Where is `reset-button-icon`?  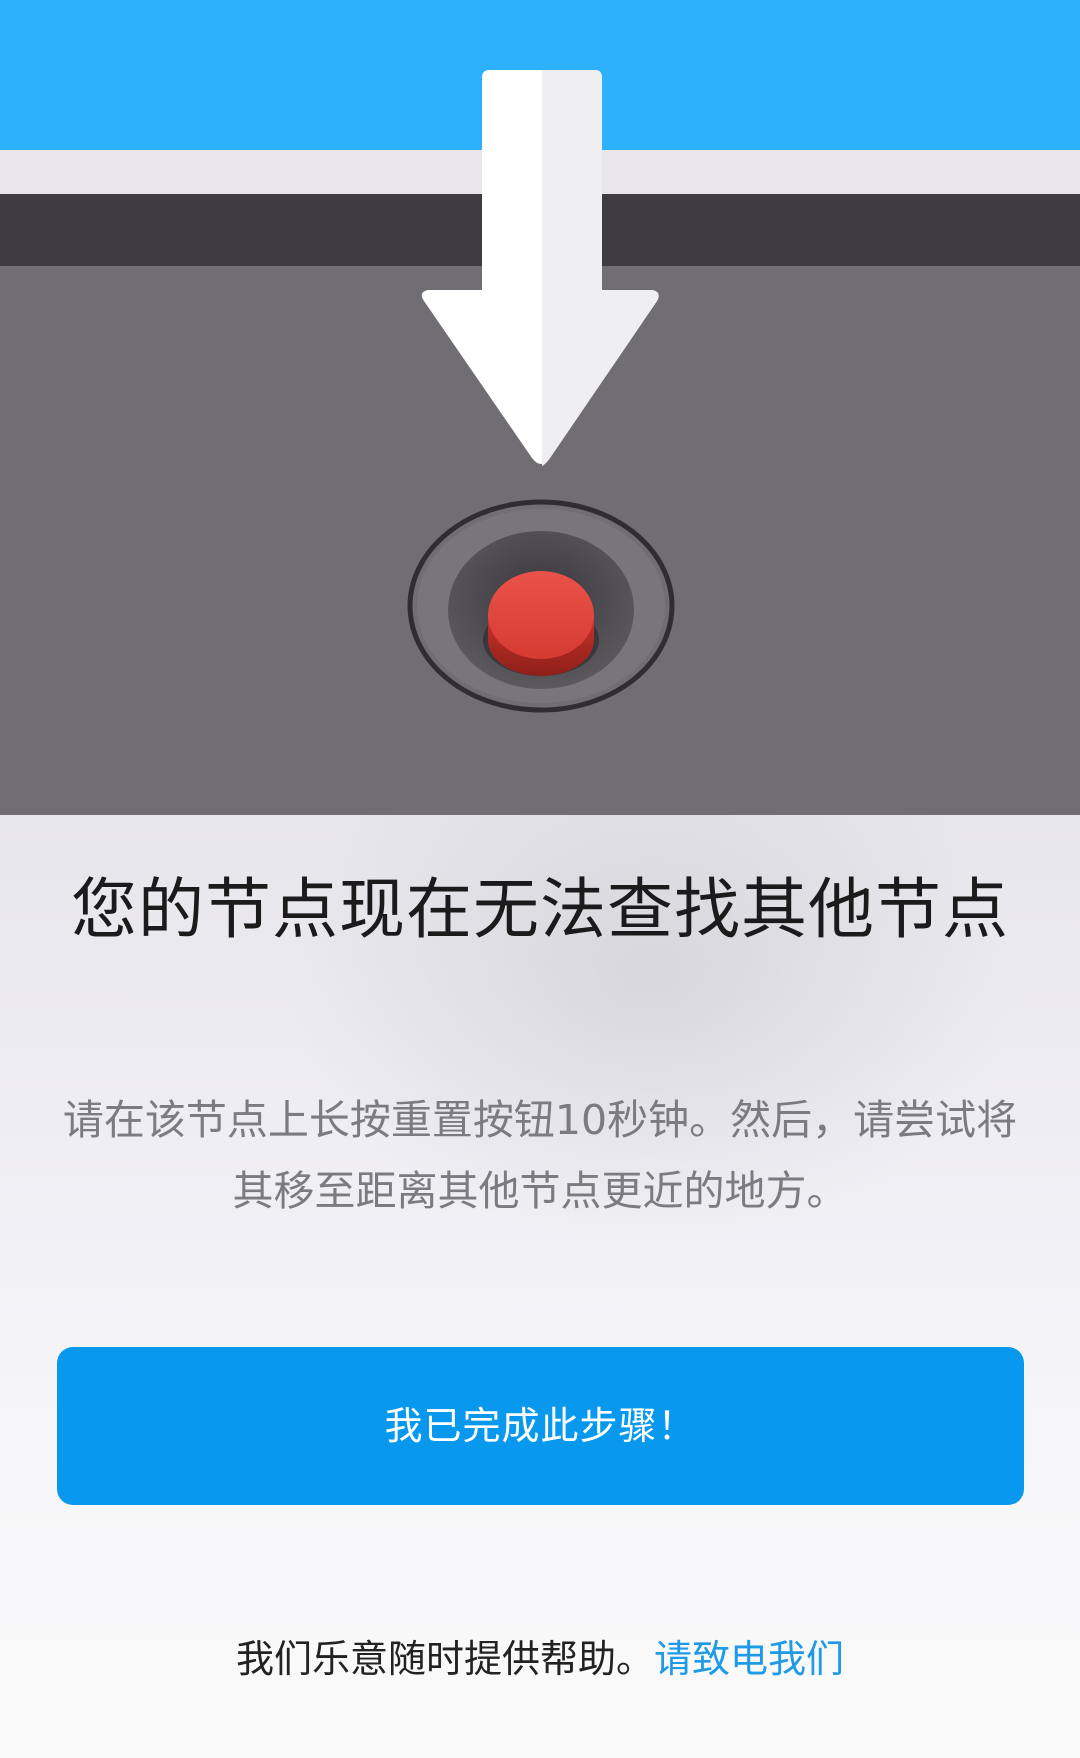 reset-button-icon is located at coordinates (541, 606).